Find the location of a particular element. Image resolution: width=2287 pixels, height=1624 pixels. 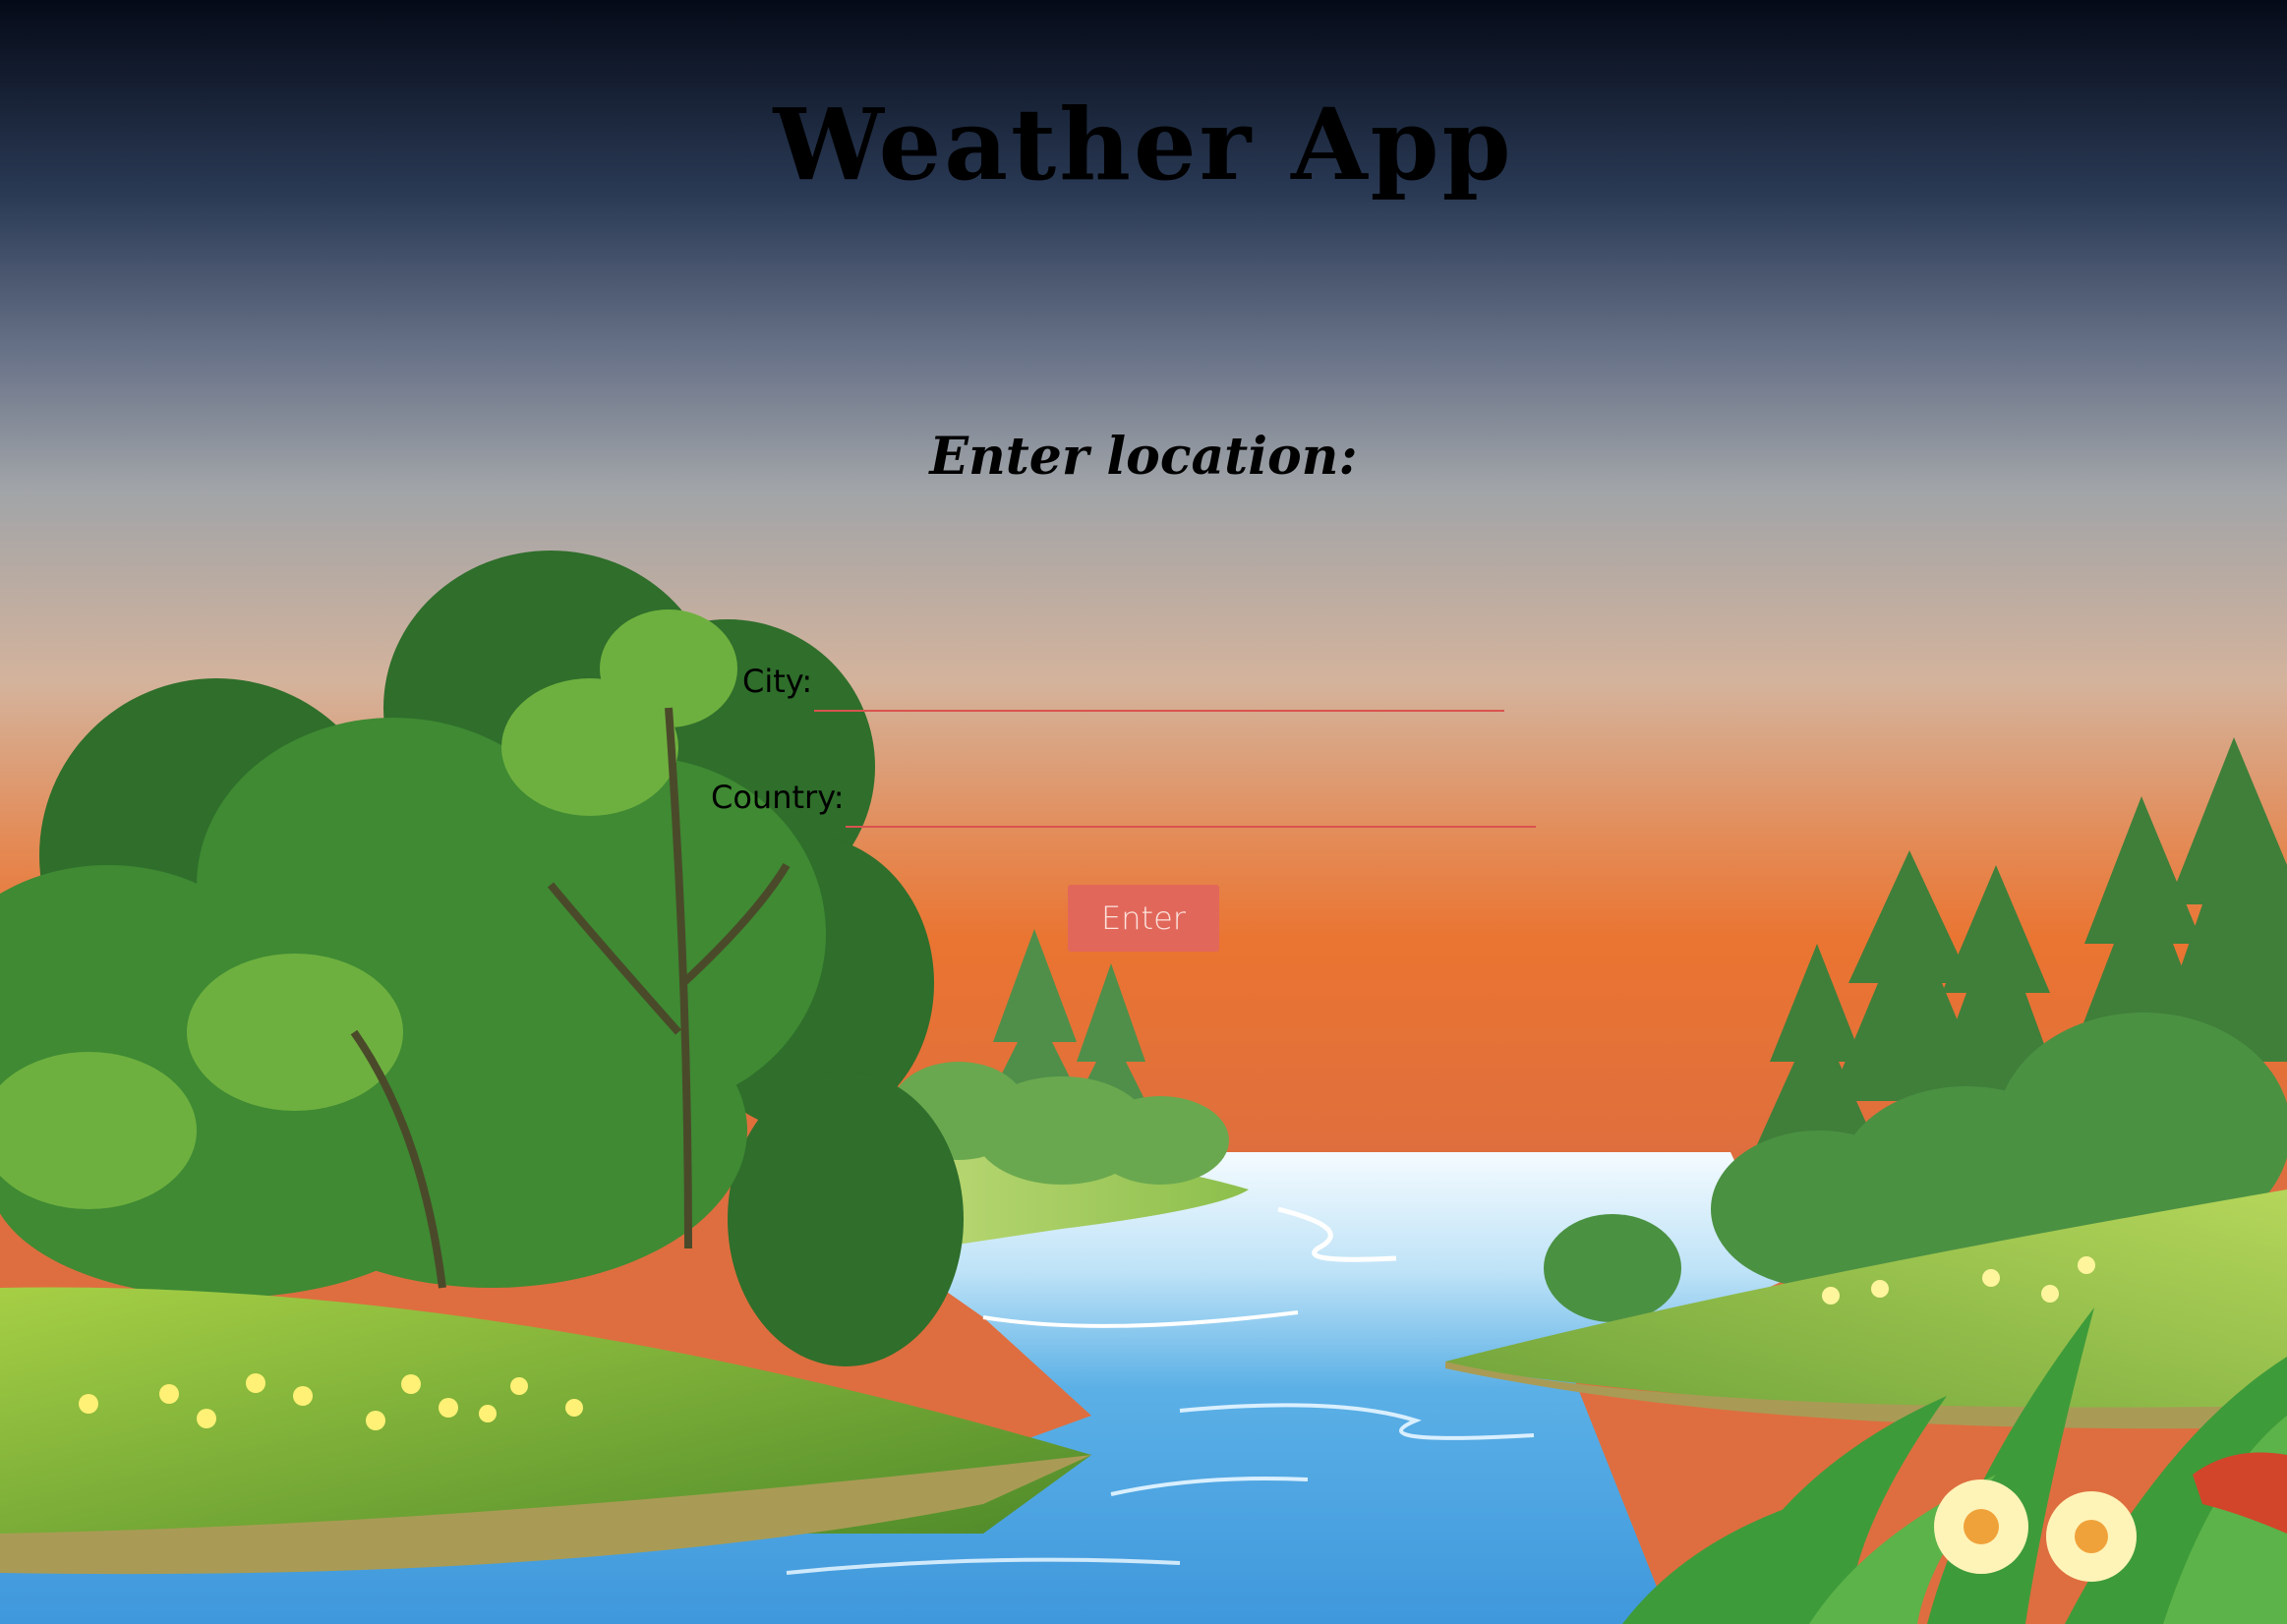

country-input is located at coordinates (1191, 807).